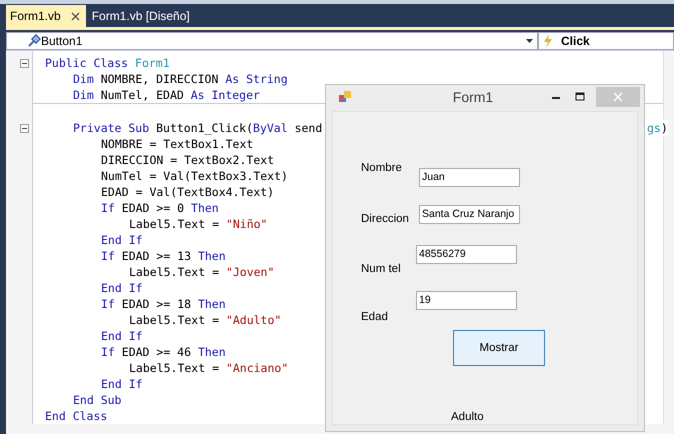 The width and height of the screenshot is (674, 434). What do you see at coordinates (467, 417) in the screenshot?
I see `form-label: Adulto` at bounding box center [467, 417].